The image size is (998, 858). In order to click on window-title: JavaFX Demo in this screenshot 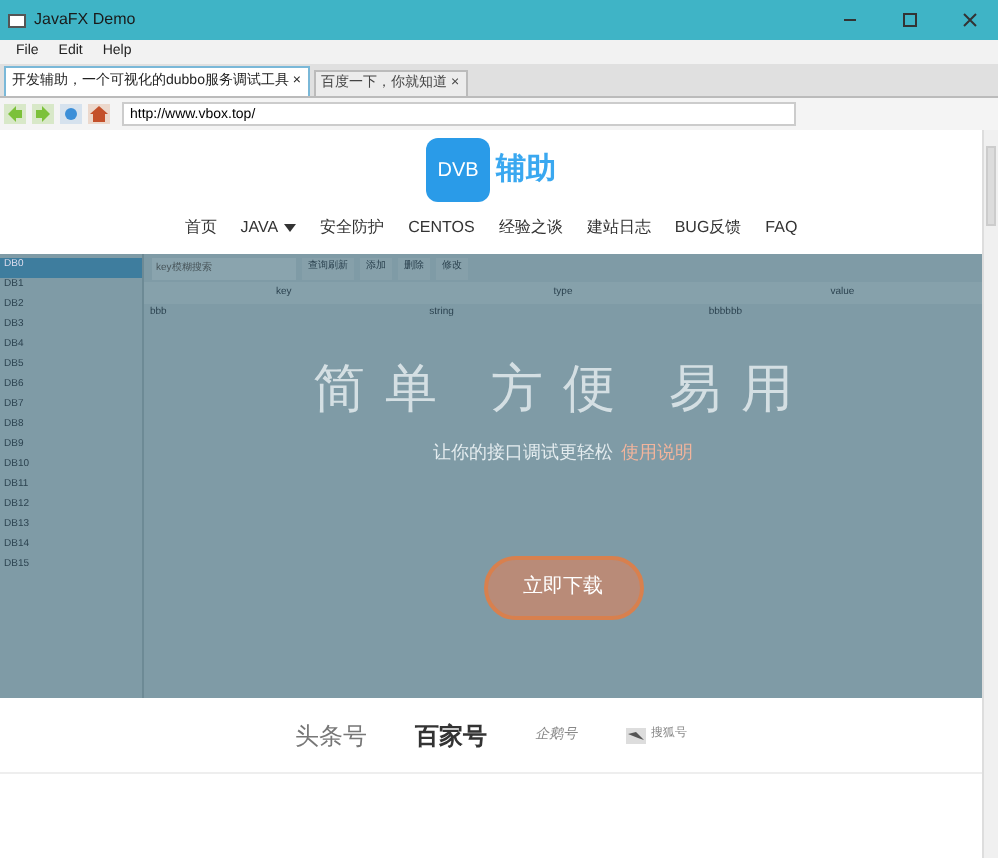, I will do `click(85, 20)`.